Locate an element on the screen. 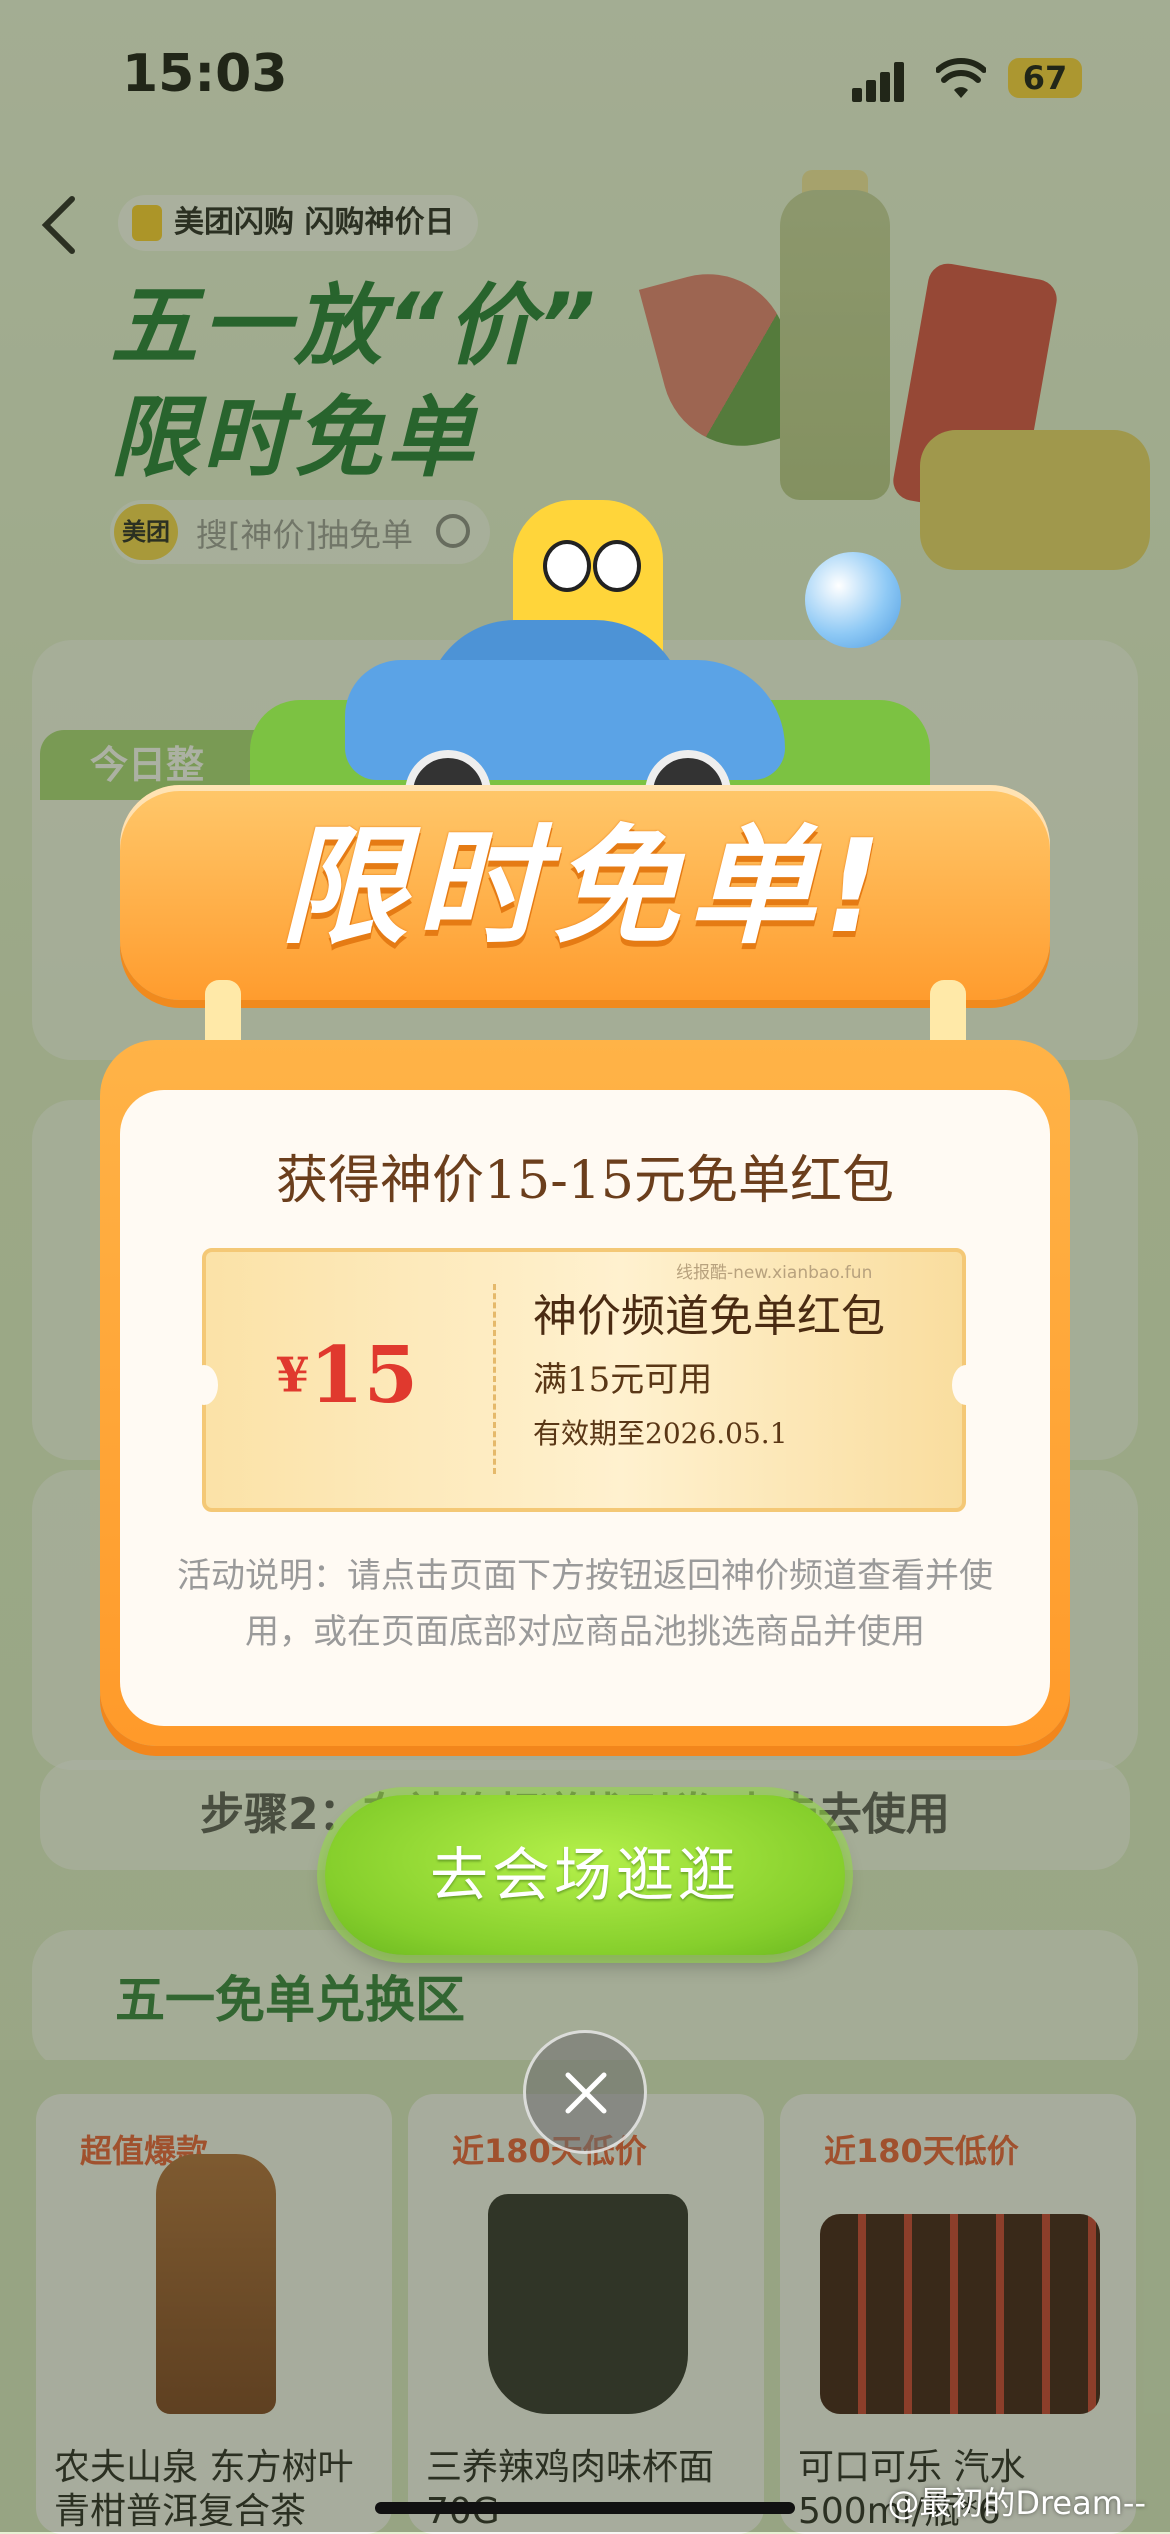 The height and width of the screenshot is (2534, 1170). coupon-amount: ¥15 is located at coordinates (347, 1375).